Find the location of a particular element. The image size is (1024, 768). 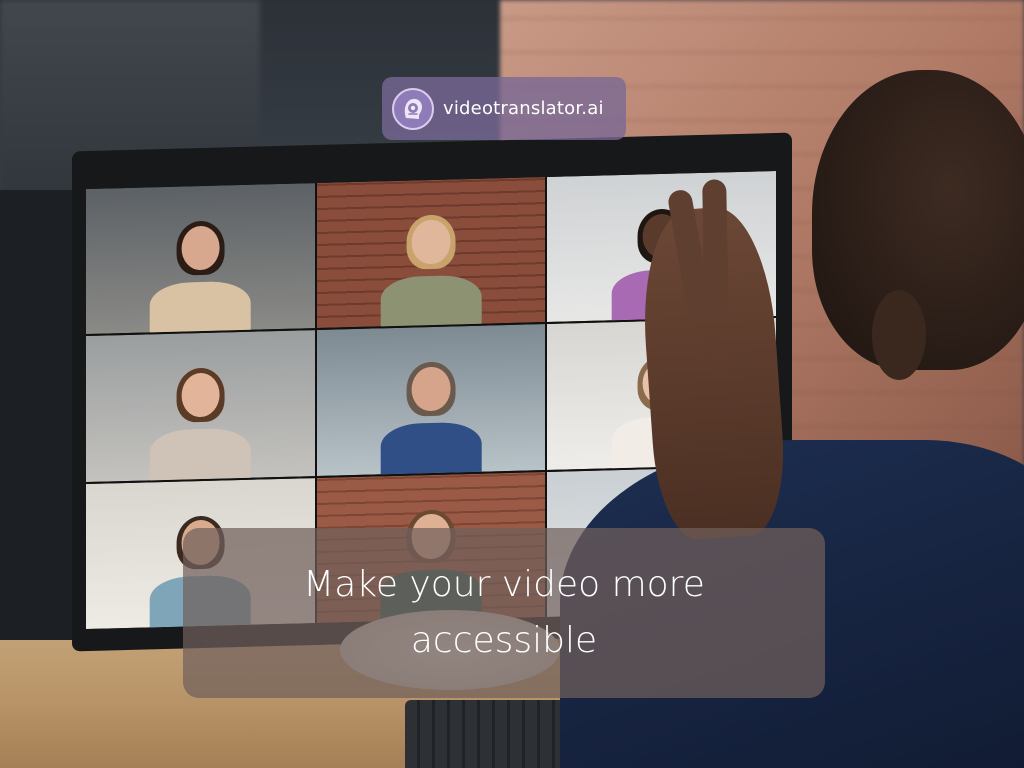

caption-box: Make your video more accessible is located at coordinates (504, 613).